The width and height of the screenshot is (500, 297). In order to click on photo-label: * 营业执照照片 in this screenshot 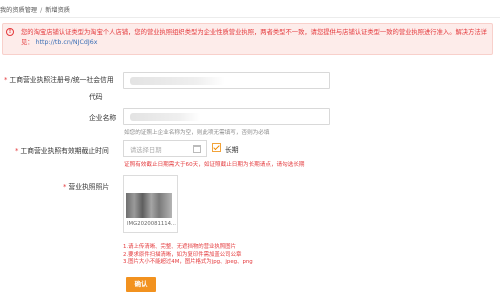, I will do `click(86, 186)`.